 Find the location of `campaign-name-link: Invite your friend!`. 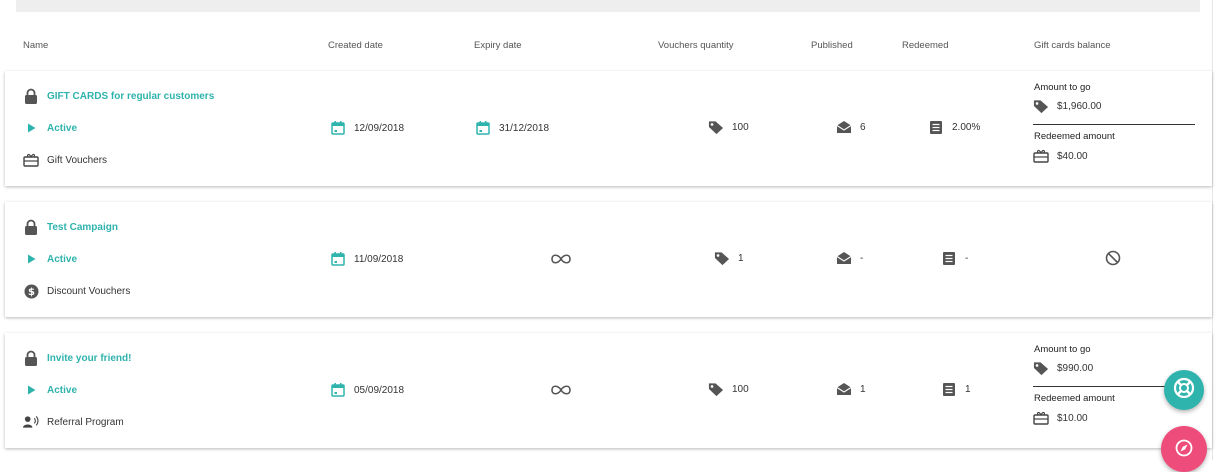

campaign-name-link: Invite your friend! is located at coordinates (89, 358).